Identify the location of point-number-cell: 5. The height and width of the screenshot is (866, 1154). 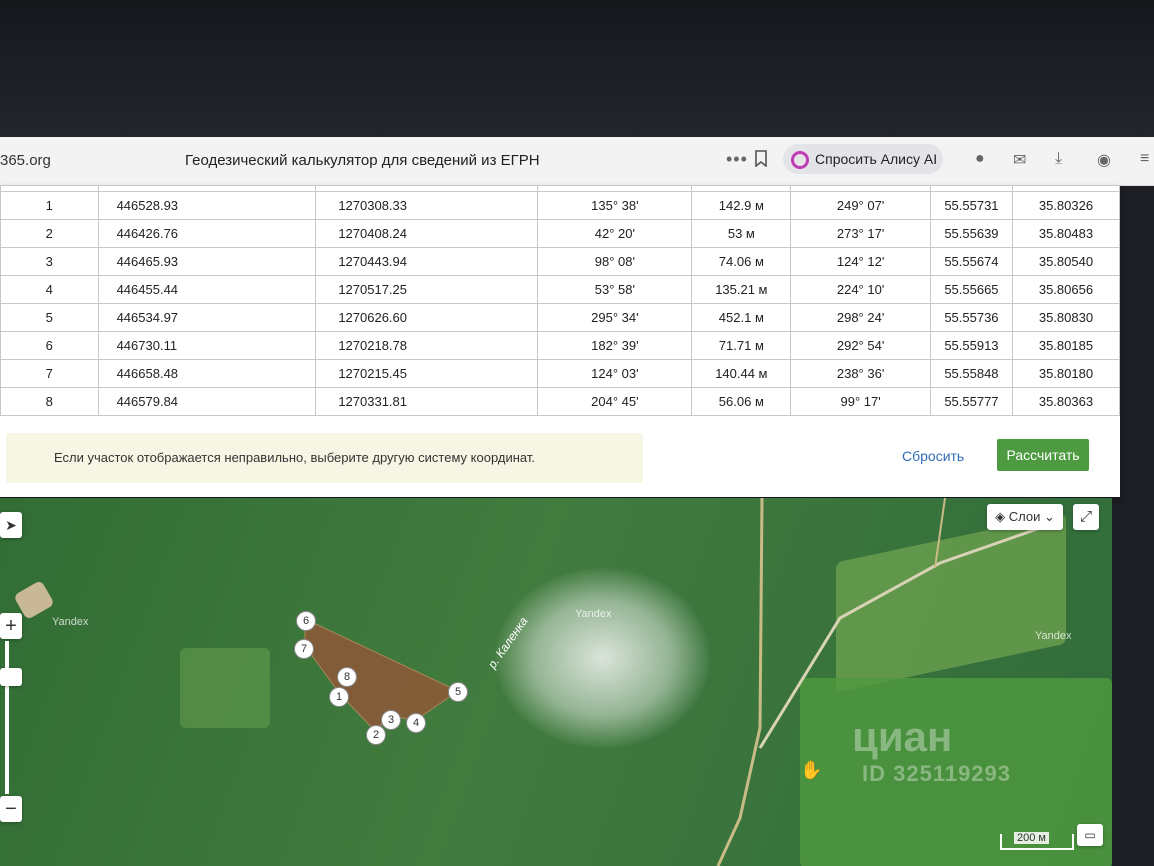
(49, 317).